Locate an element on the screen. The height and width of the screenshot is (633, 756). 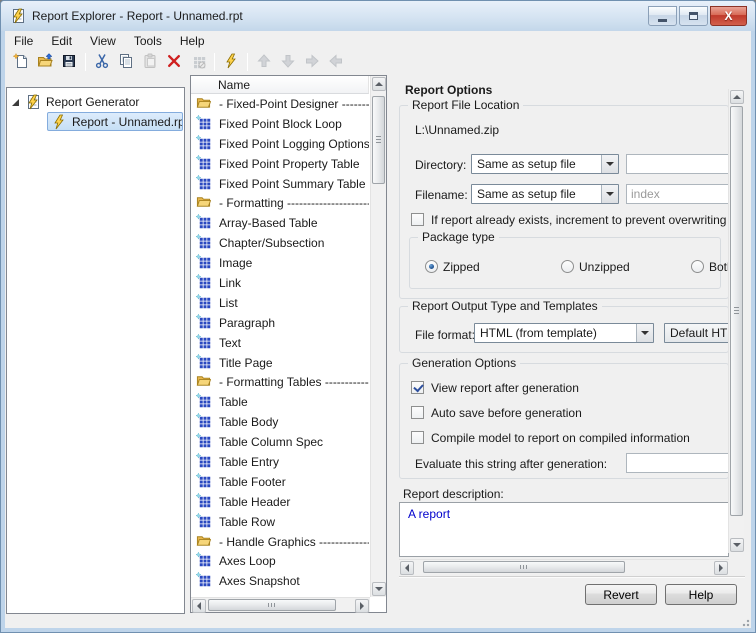
revert-button: Revert is located at coordinates (621, 594).